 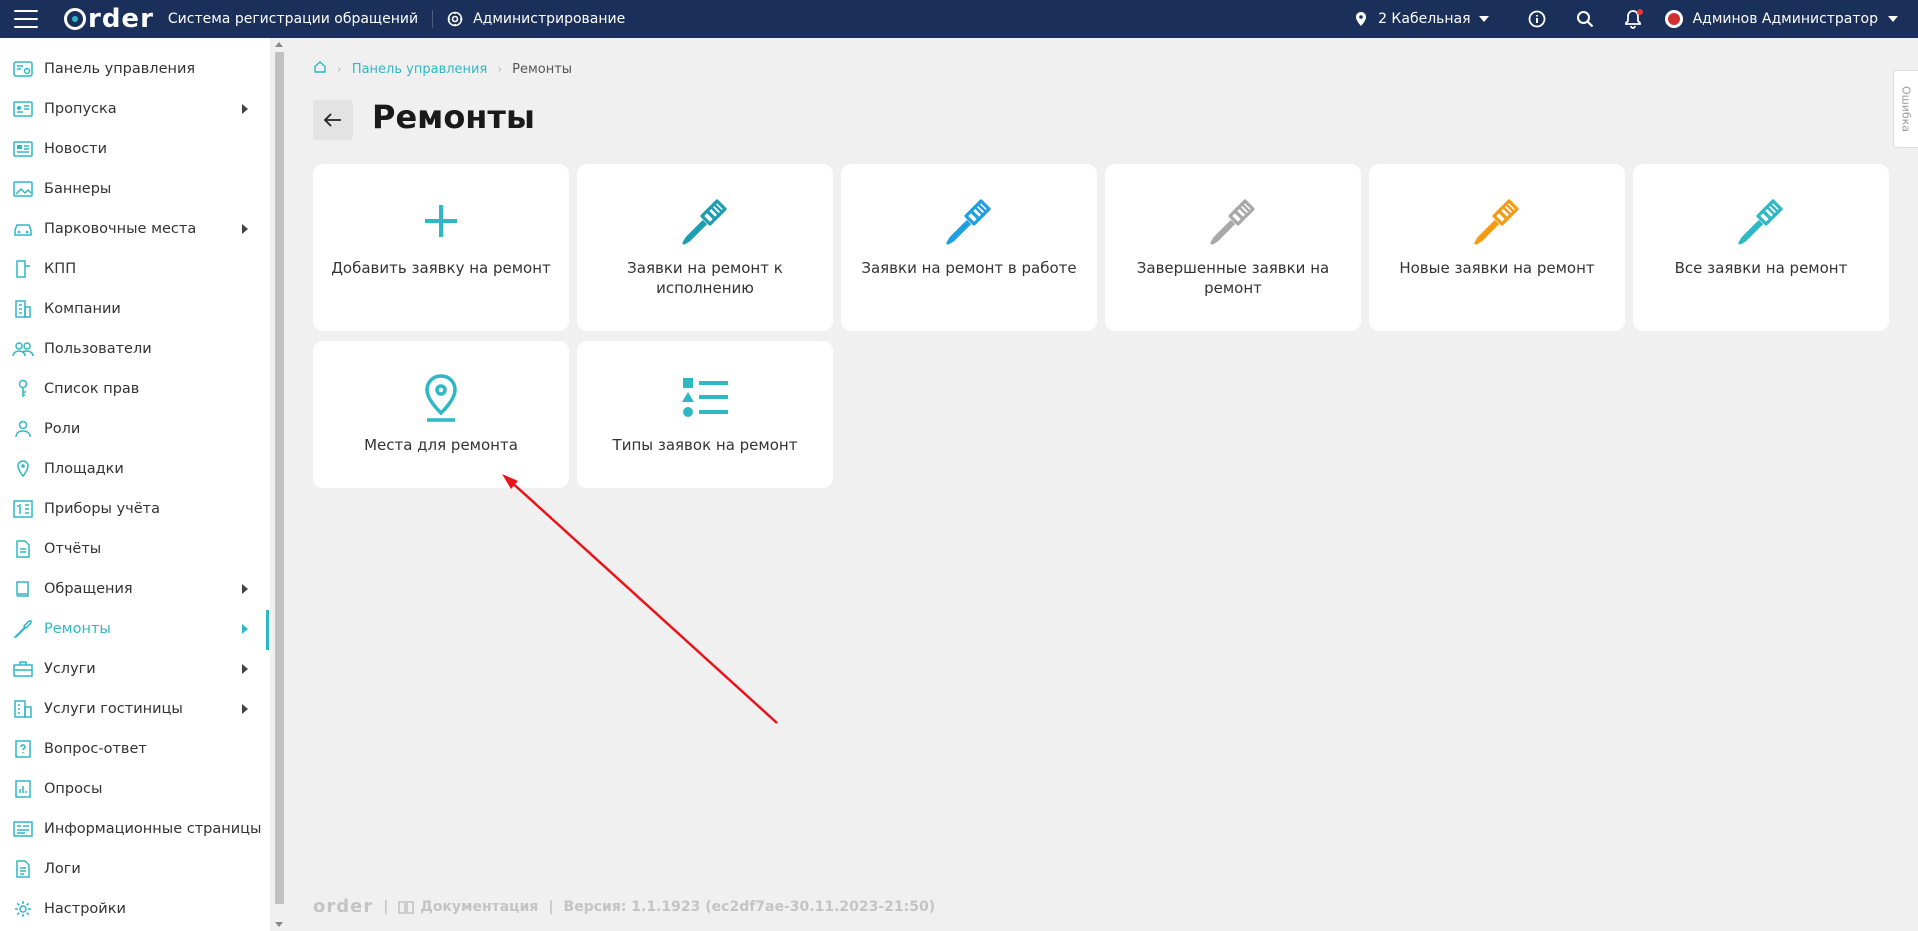 I want to click on hotel-icon, so click(x=23, y=709).